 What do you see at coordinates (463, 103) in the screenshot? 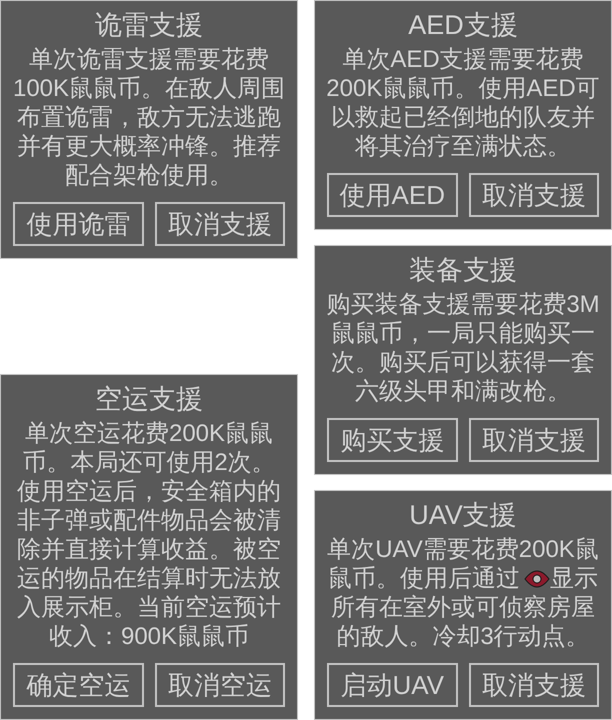
I see `card-description: 单次AED支援需要花费200K鼠鼠币。使用AED可以救起已经倒地的队友并将其治疗至满状态。` at bounding box center [463, 103].